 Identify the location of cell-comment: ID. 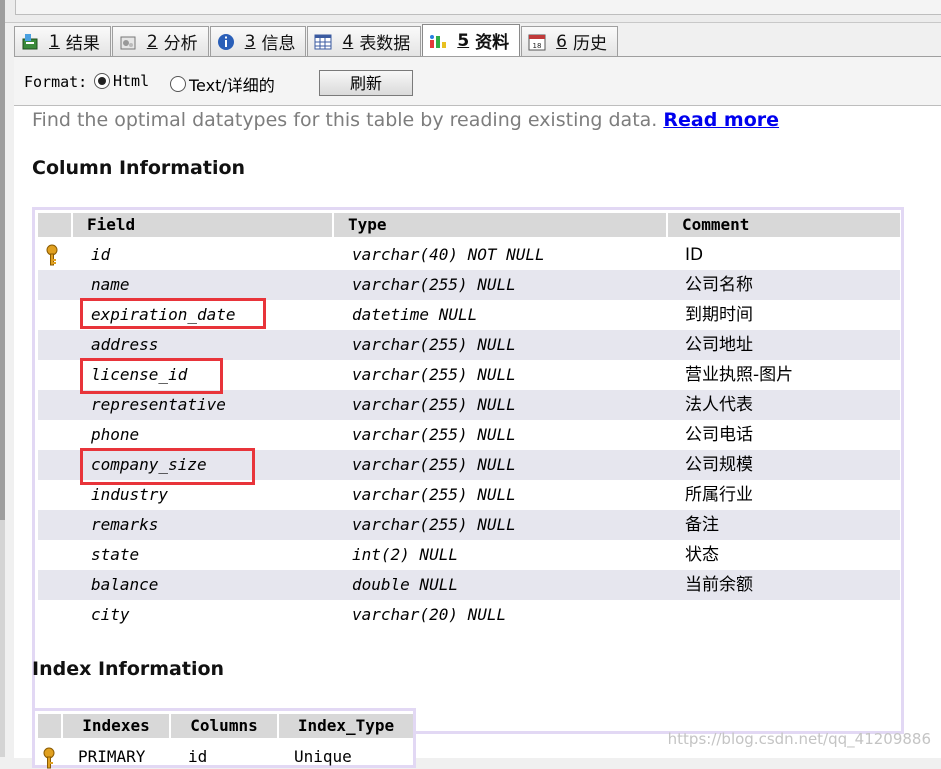
(694, 255).